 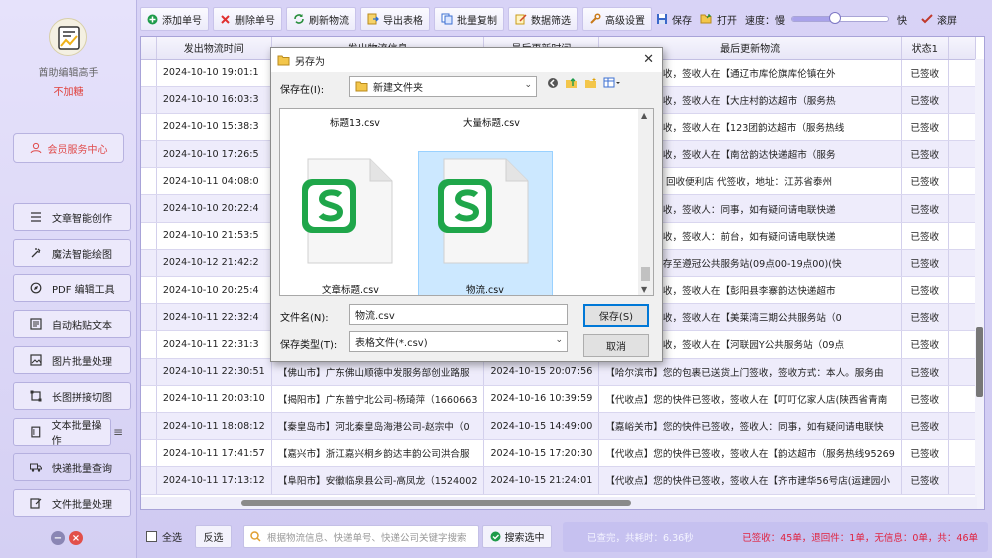 What do you see at coordinates (118, 432) in the screenshot?
I see `menu-icon: ≡` at bounding box center [118, 432].